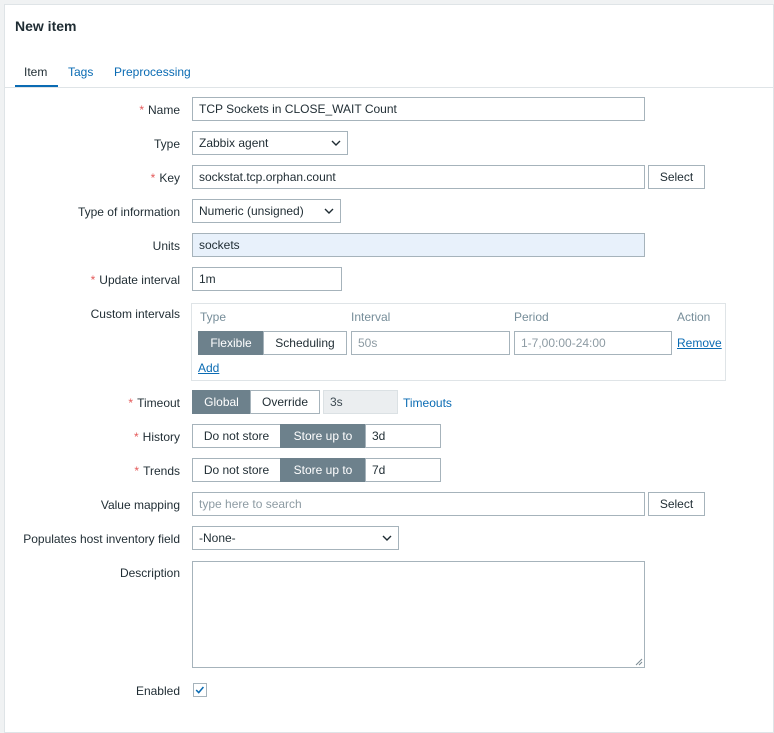  I want to click on key-select-button: Select, so click(676, 177).